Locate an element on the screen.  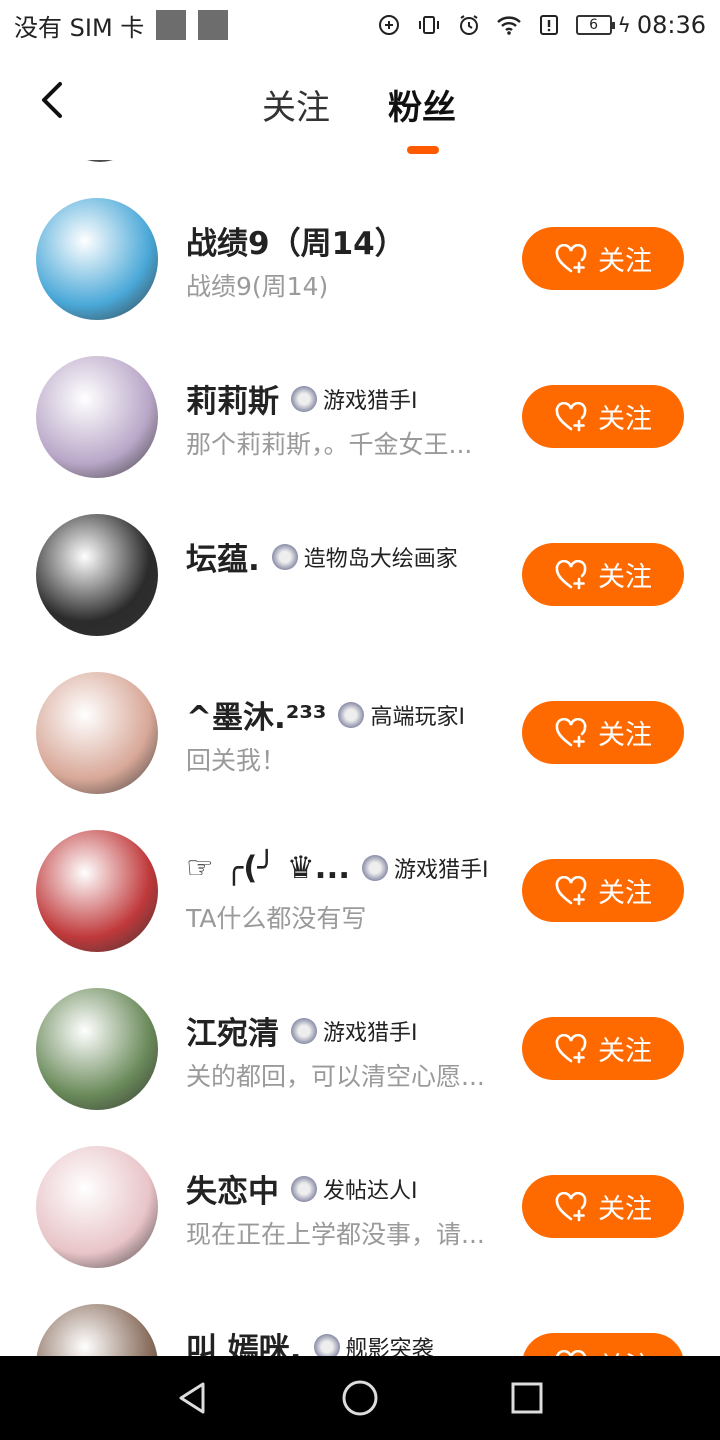
user-badge: 舰影突袭 is located at coordinates (373, 1344).